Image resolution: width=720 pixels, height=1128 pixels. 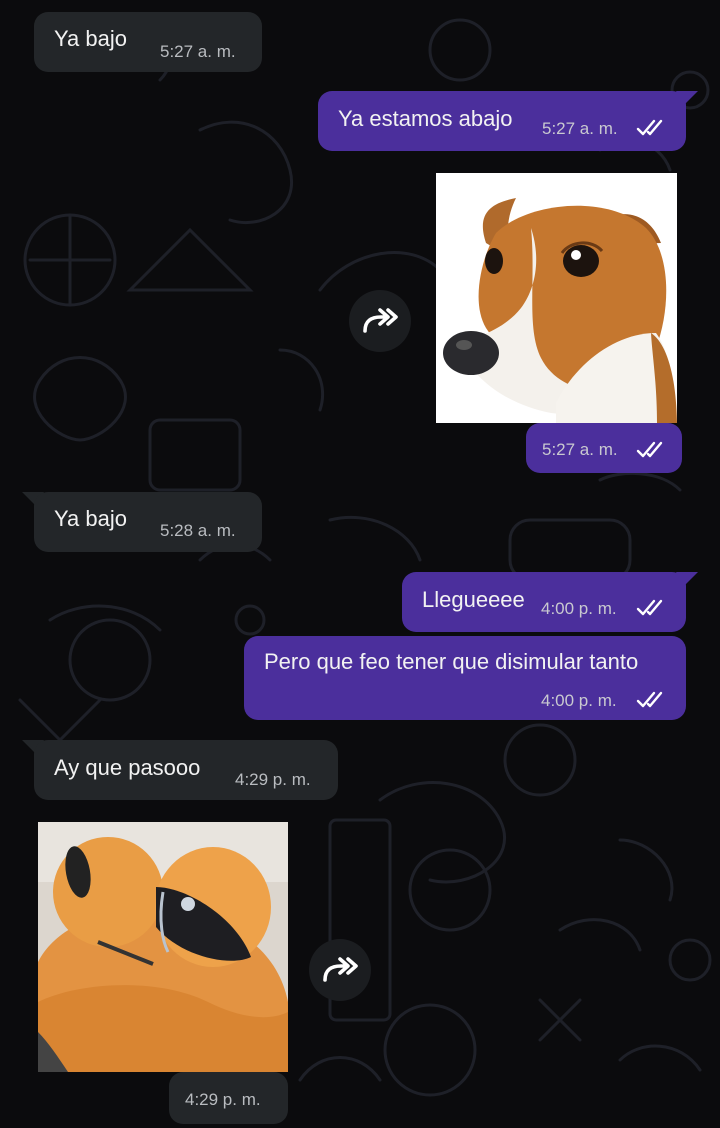 I want to click on message-bubble-outgoing: Llegueeee 4:00 p. m., so click(x=544, y=602).